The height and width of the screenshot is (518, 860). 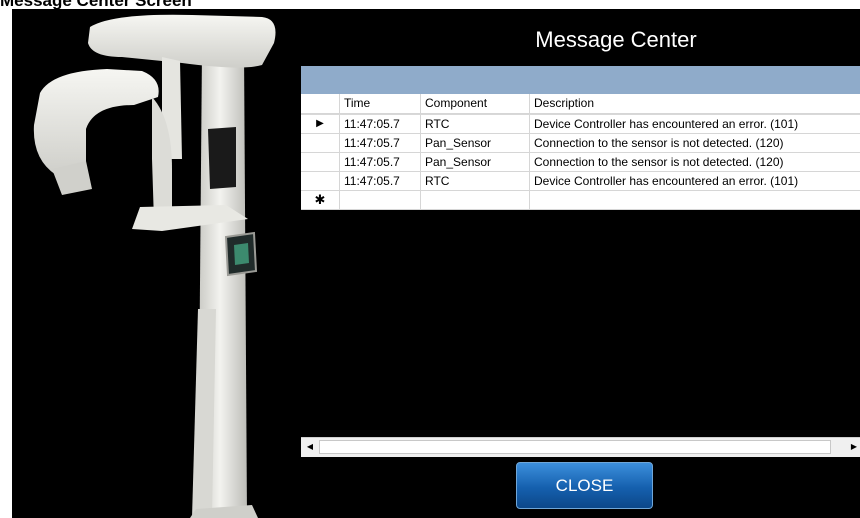 I want to click on column-header-time: Time, so click(x=380, y=104).